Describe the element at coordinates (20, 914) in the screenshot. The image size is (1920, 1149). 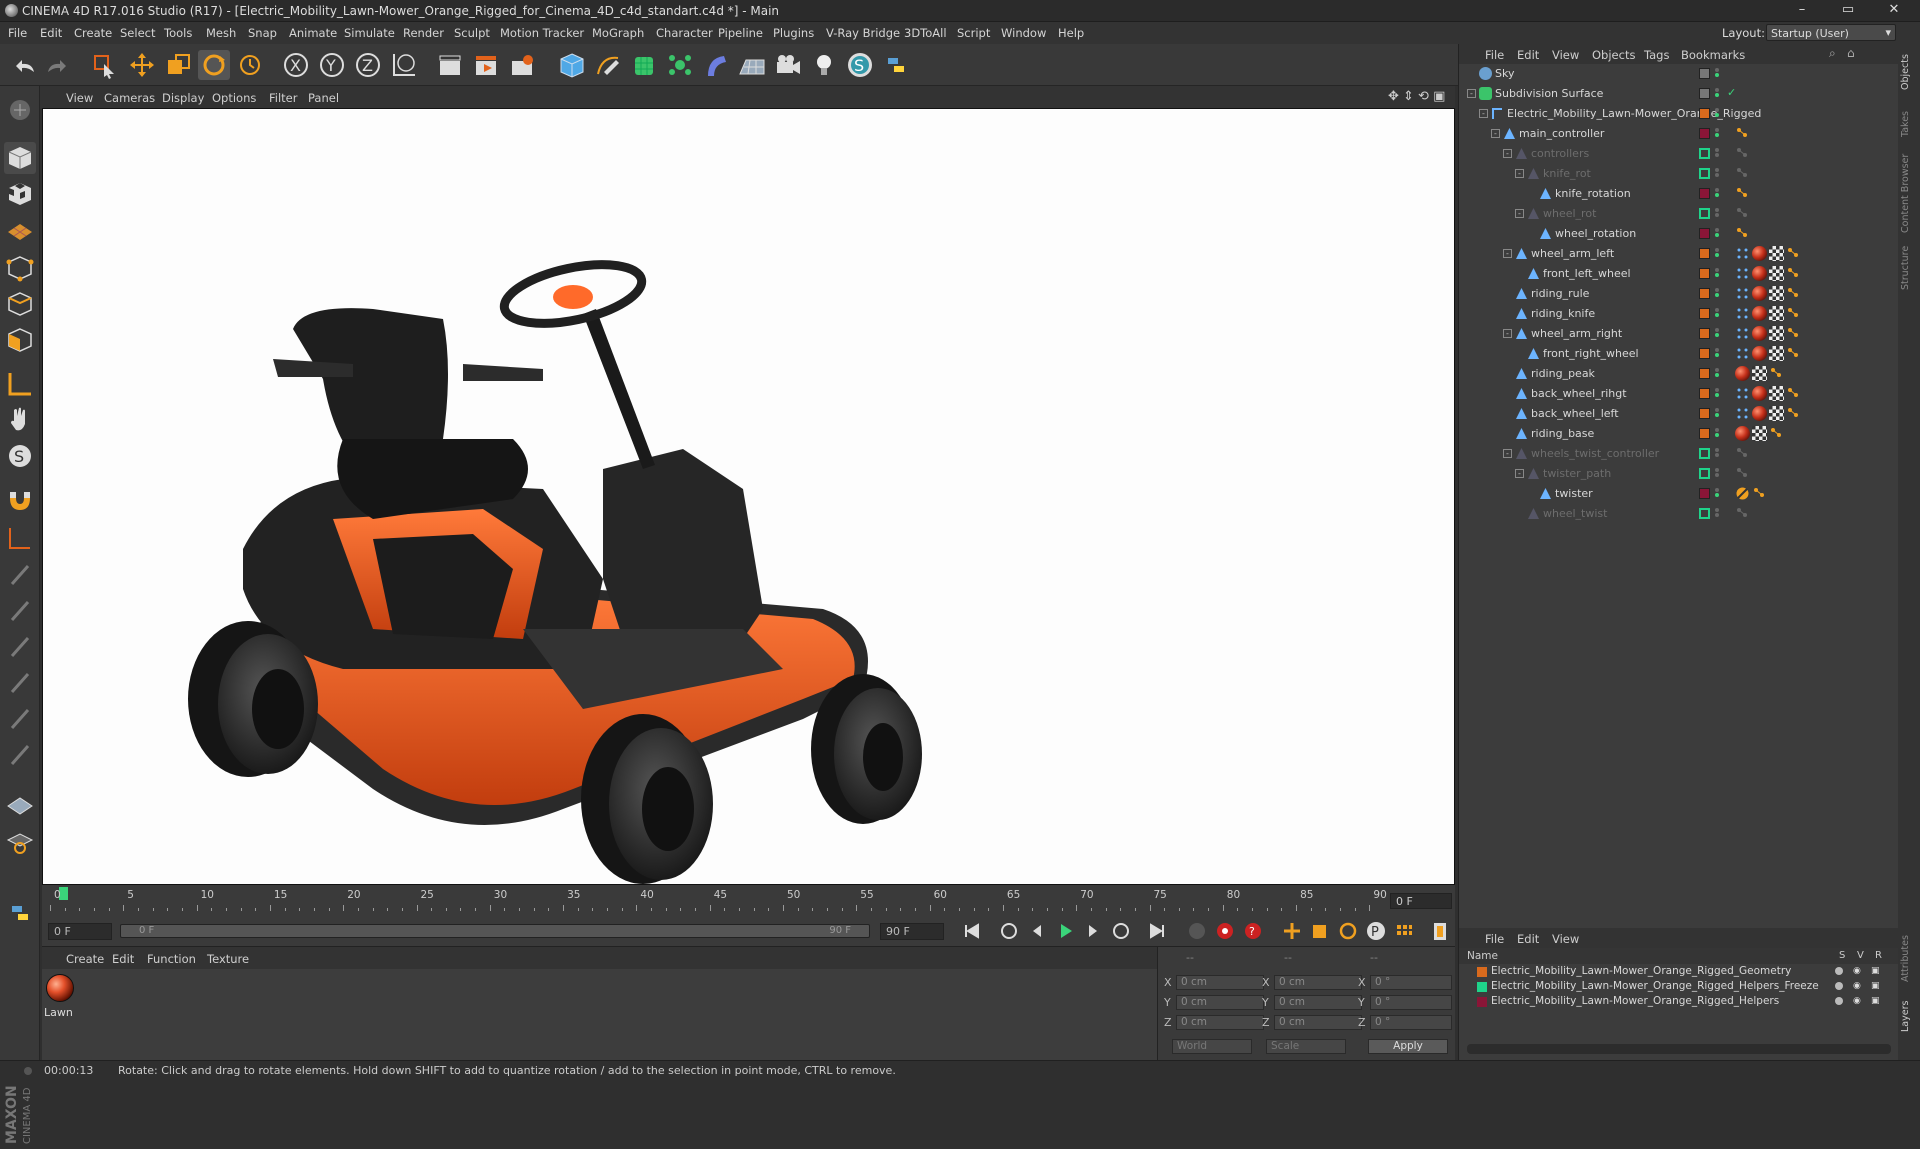
I see `python-script-button` at that location.